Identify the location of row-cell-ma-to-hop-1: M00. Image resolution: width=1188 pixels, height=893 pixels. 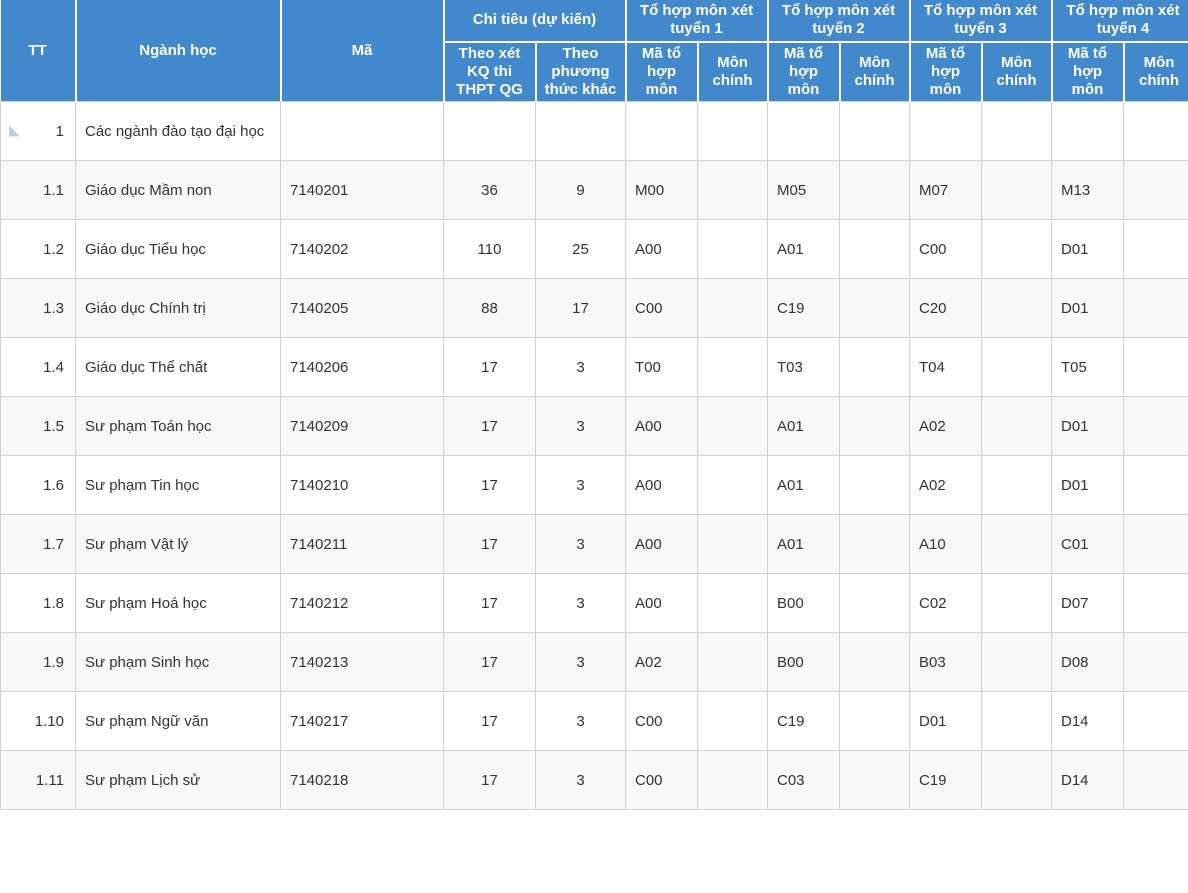
(661, 190).